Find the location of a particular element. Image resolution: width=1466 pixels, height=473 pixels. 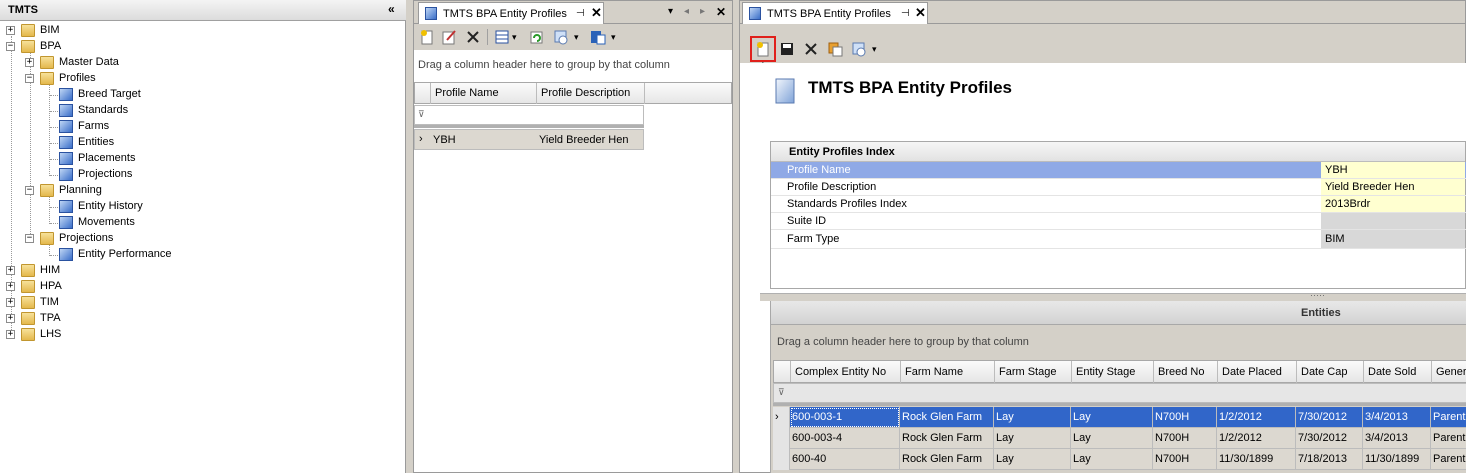

column-header: Date Sold is located at coordinates (1398, 372).